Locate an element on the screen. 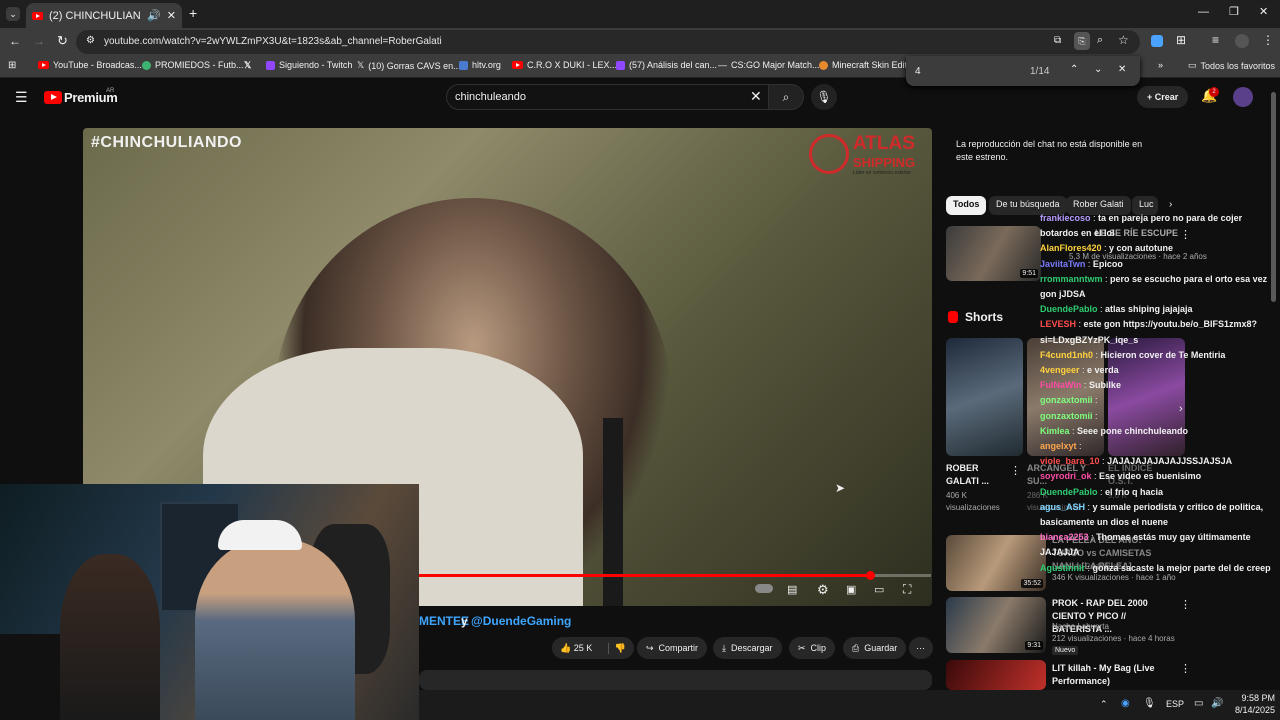 The image size is (1280, 720). chat-username: 4vengeer is located at coordinates (1060, 370).